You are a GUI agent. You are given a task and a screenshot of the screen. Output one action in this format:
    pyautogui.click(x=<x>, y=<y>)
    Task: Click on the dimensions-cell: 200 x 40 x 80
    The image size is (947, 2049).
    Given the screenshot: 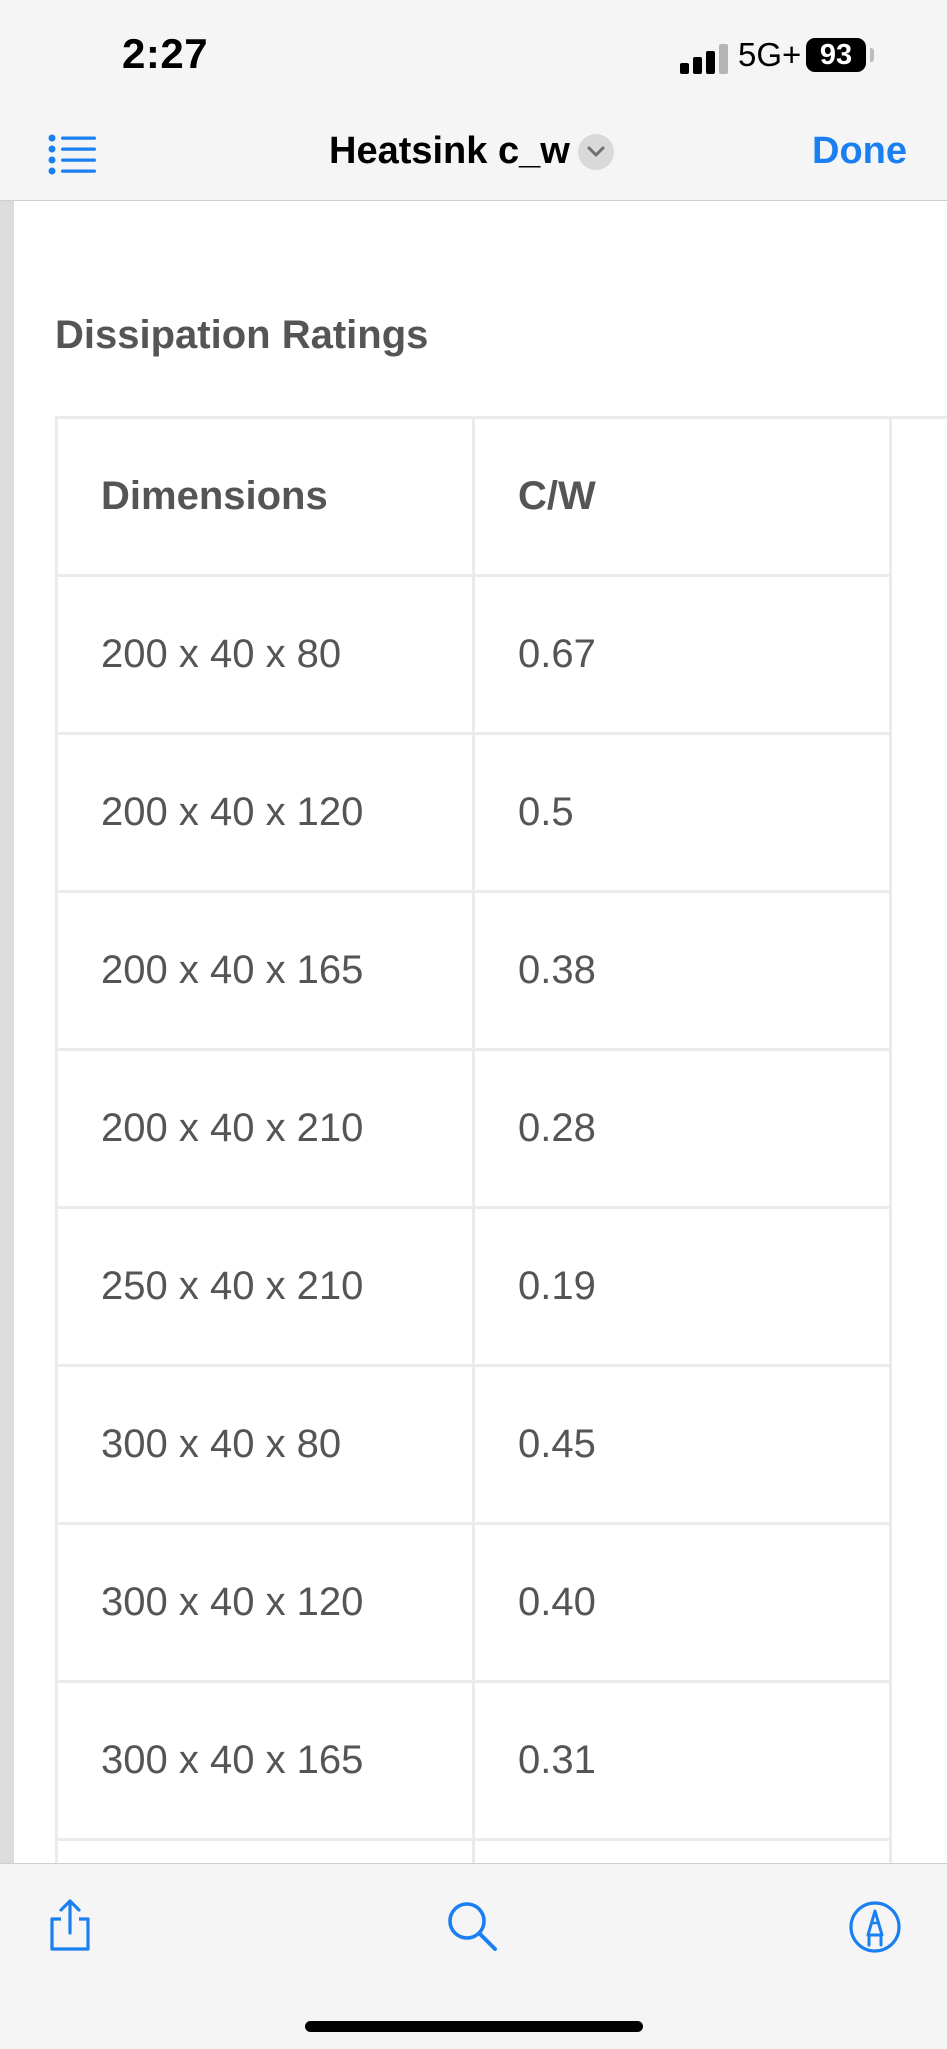 What is the action you would take?
    pyautogui.click(x=266, y=656)
    